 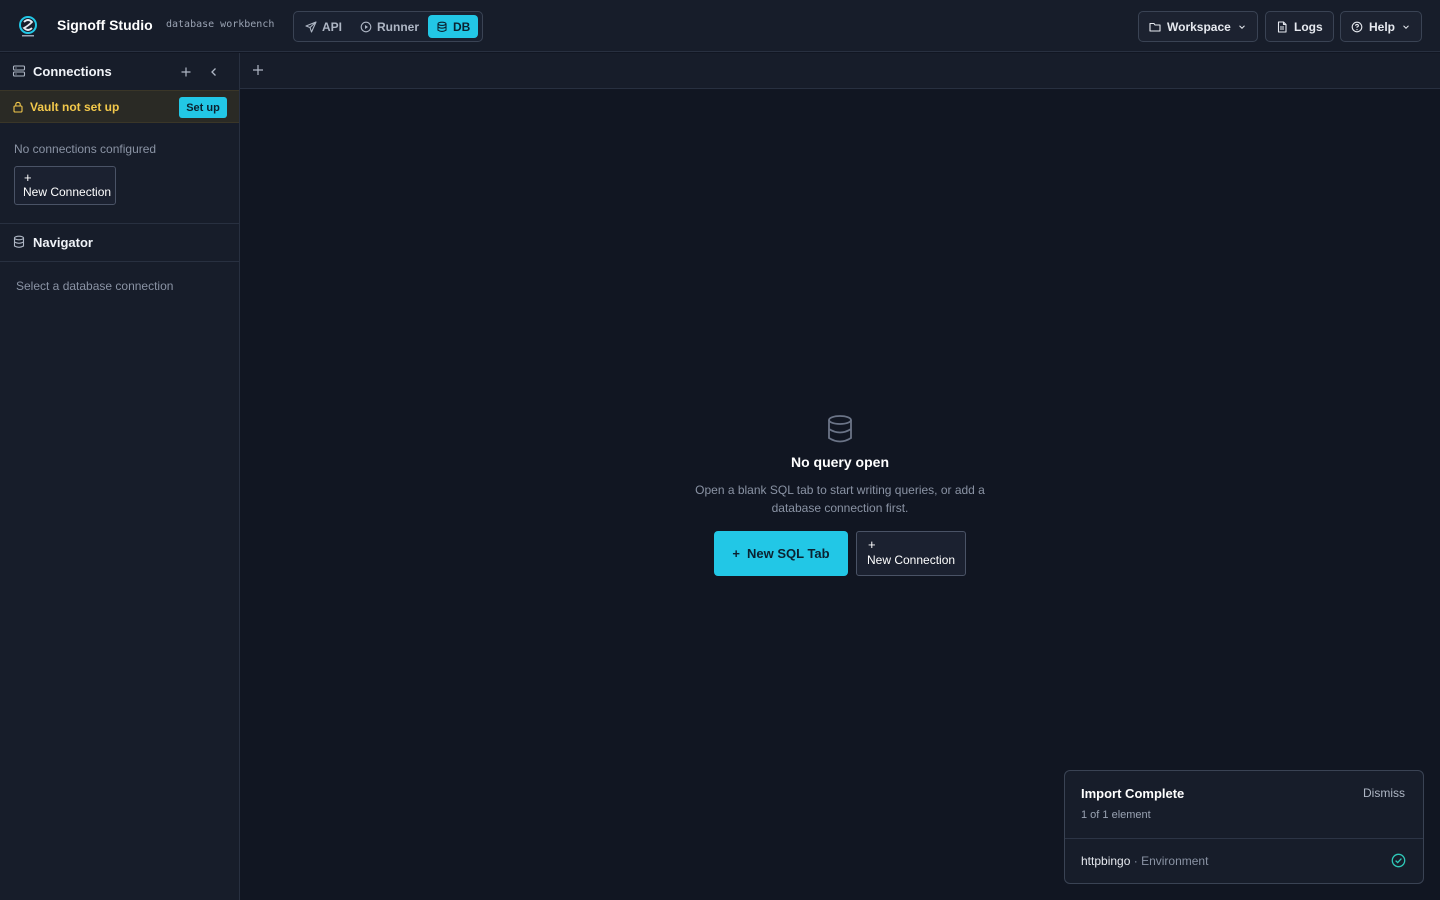 I want to click on vault-warning-text: Vault not set up, so click(x=75, y=107).